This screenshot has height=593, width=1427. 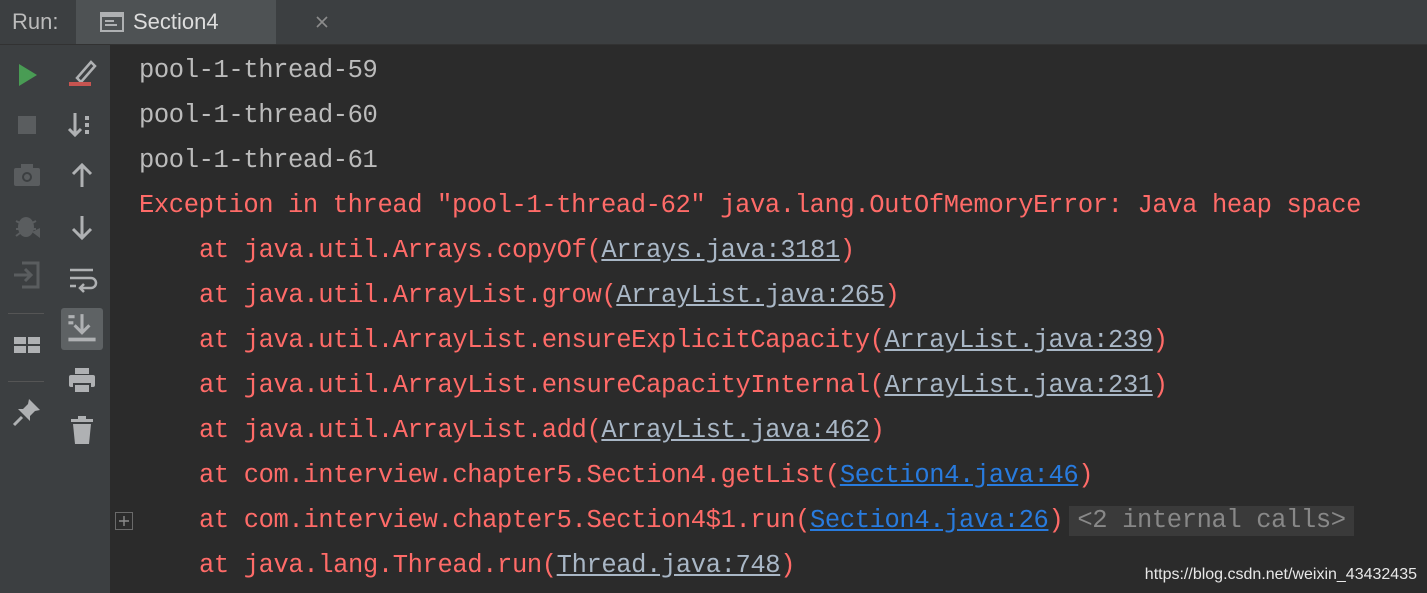 I want to click on run-label: Run:, so click(x=35, y=21).